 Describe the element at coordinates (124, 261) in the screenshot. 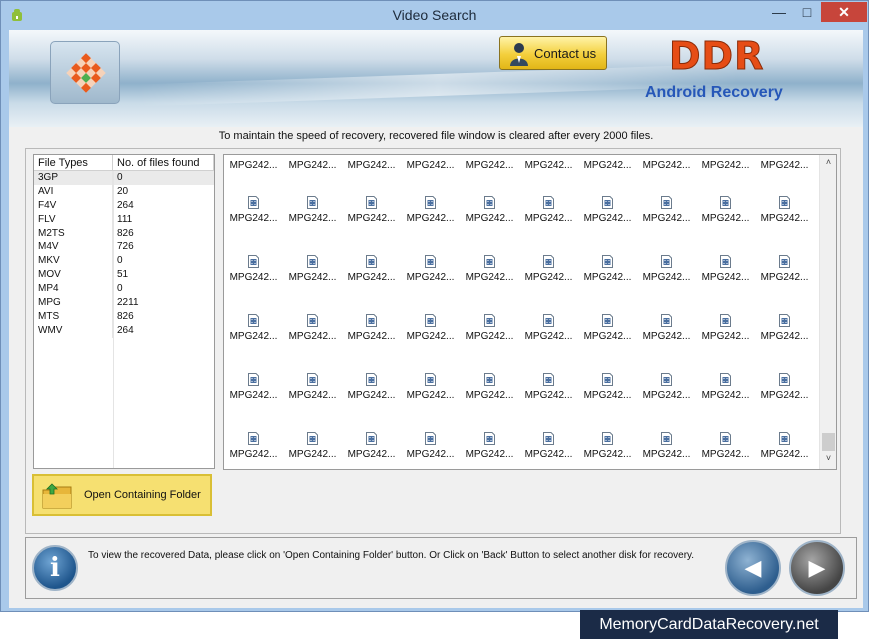

I see `file-type-row: MKV 0` at that location.